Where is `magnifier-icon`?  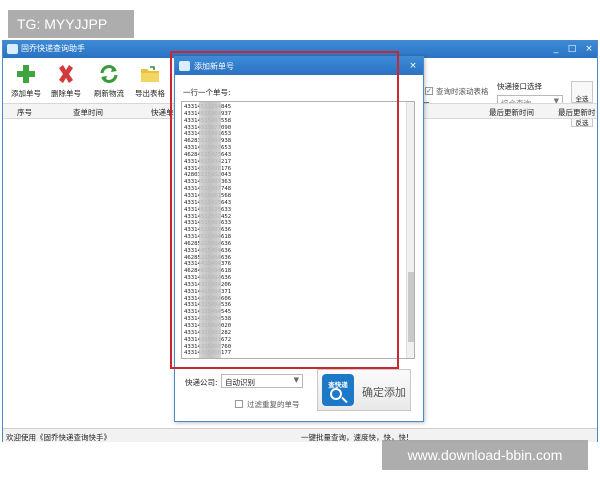
magnifier-icon is located at coordinates (336, 394).